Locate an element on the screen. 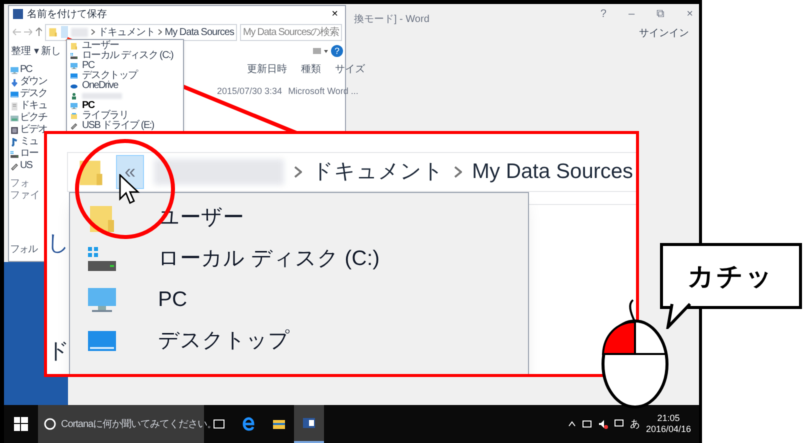 The image size is (806, 443). column-header: サイズ is located at coordinates (350, 69).